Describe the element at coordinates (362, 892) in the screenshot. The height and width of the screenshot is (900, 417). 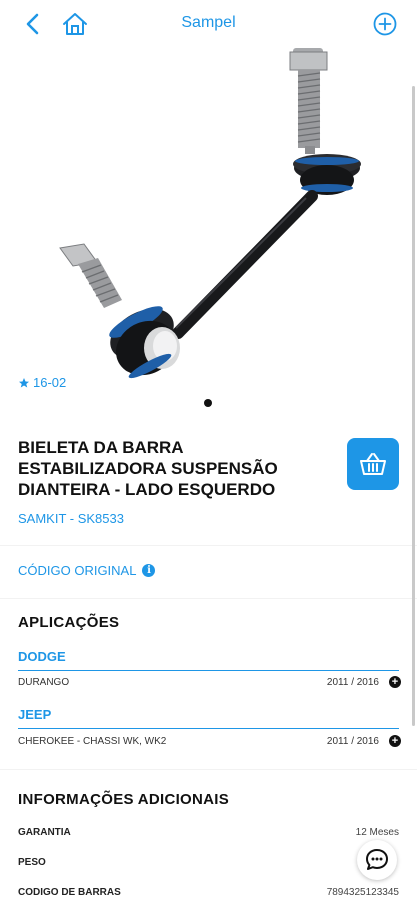
I see `info-value: 7894325123345` at that location.